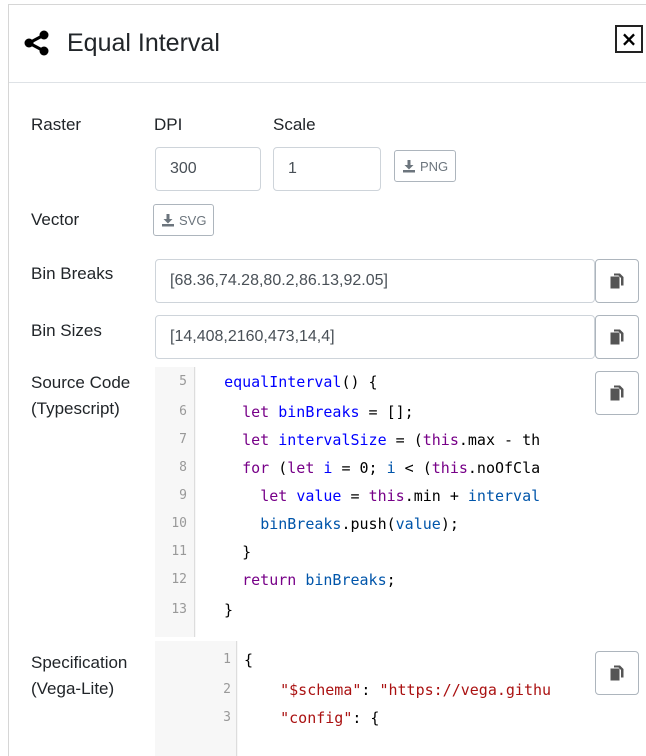 This screenshot has width=646, height=756. Describe the element at coordinates (227, 717) in the screenshot. I see `line-number: 3` at that location.